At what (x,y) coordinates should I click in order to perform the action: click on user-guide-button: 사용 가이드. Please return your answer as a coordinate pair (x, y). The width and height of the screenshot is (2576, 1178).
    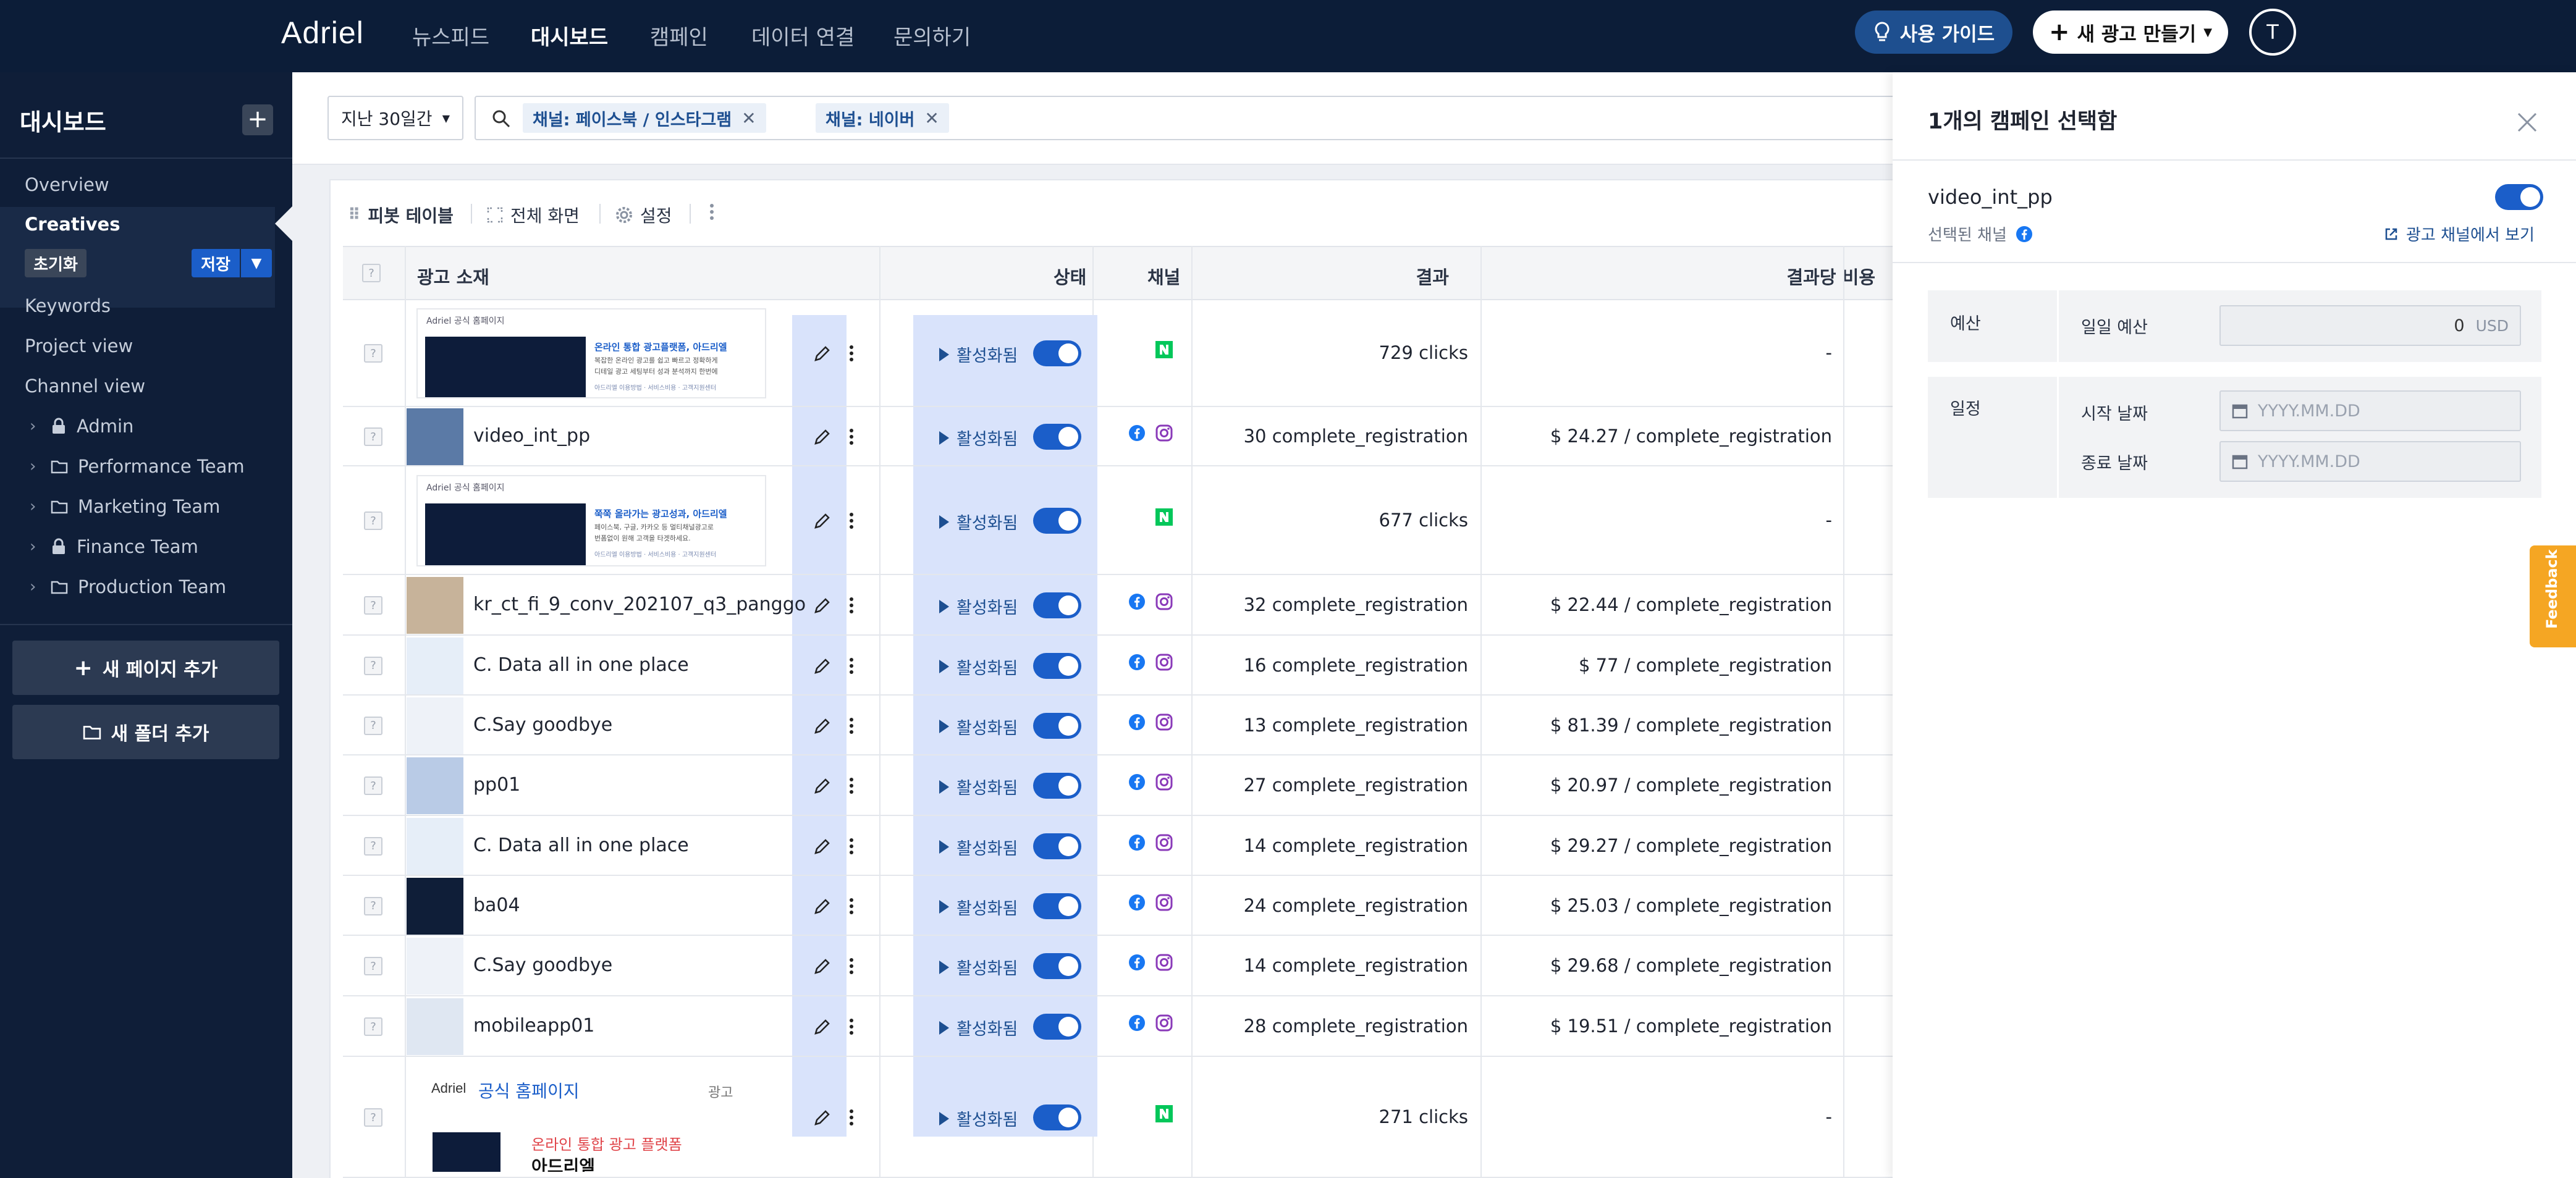
    Looking at the image, I should click on (1933, 32).